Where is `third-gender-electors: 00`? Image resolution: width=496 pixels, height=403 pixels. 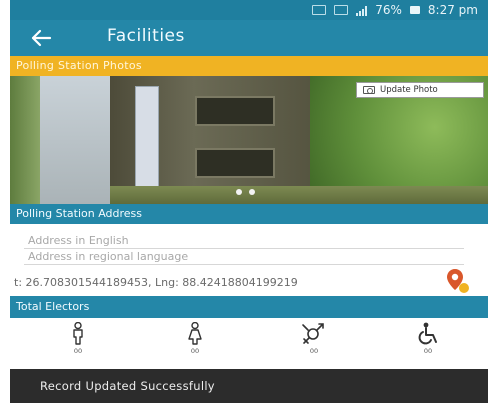 third-gender-electors: 00 is located at coordinates (314, 342).